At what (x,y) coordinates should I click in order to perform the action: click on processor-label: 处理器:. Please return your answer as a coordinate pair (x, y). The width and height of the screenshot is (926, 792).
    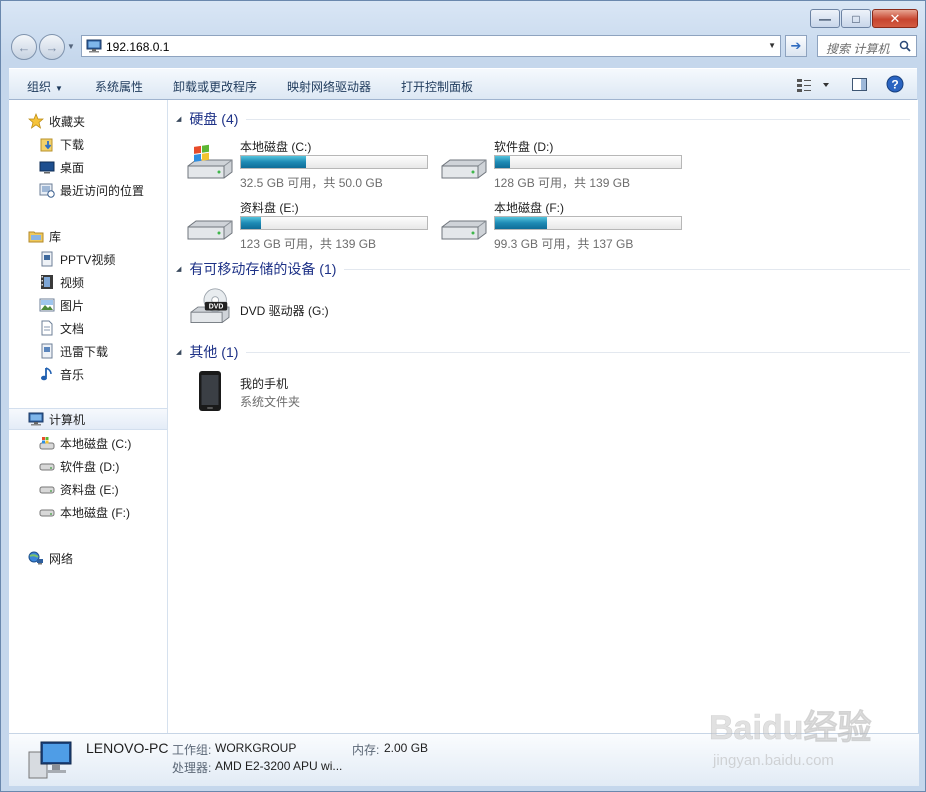
    Looking at the image, I should click on (192, 768).